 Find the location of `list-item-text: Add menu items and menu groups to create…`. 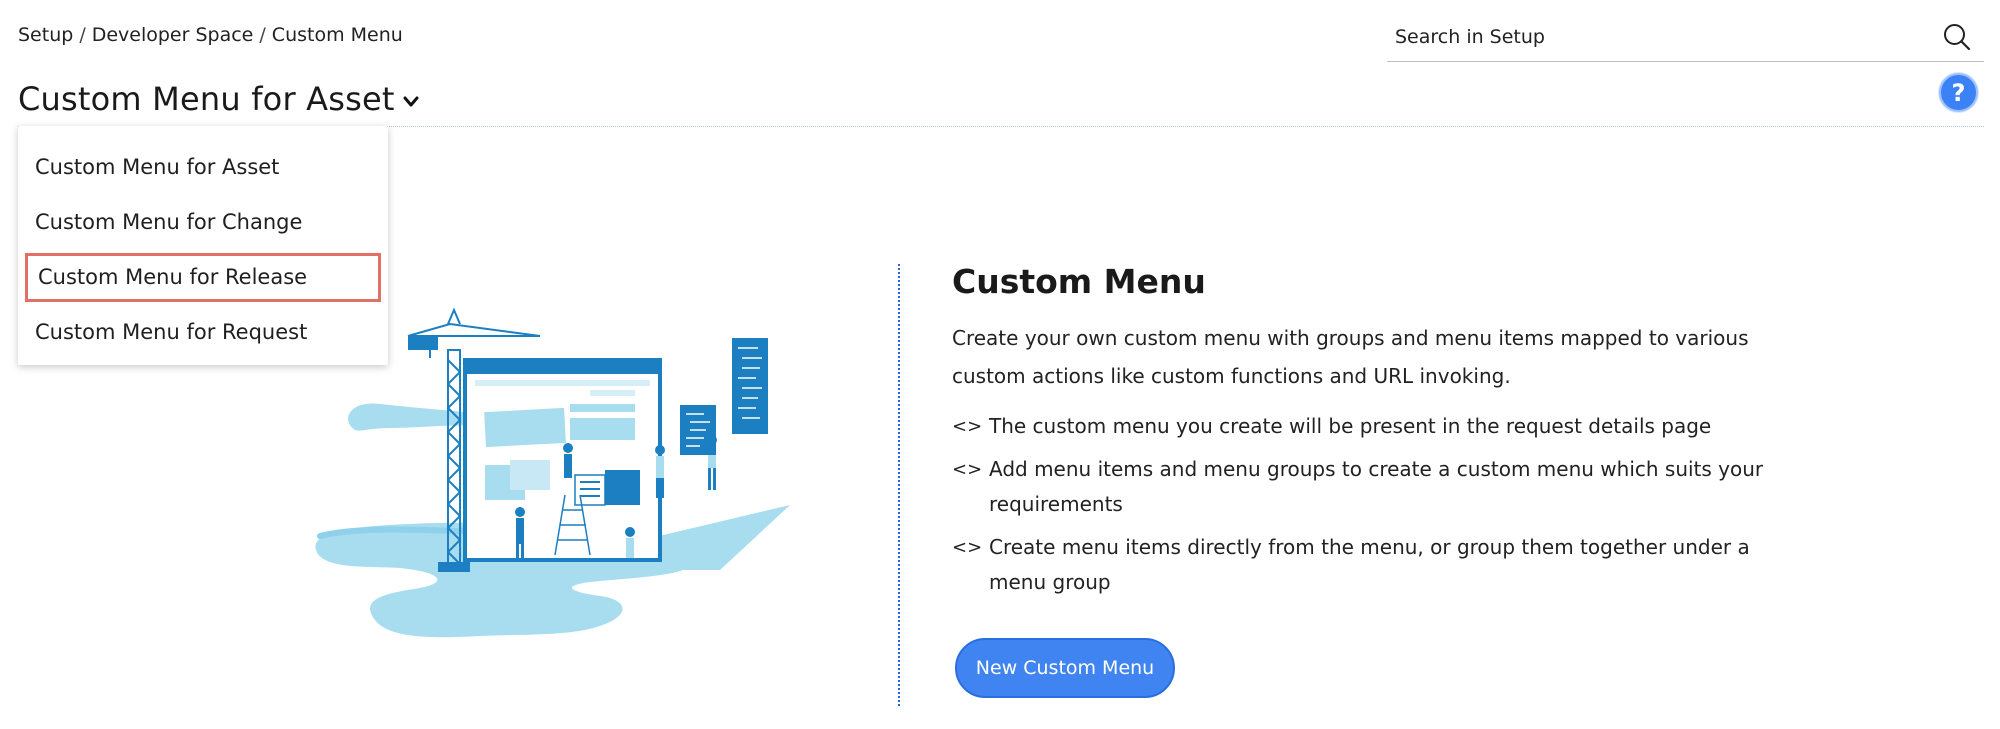

list-item-text: Add menu items and menu groups to create… is located at coordinates (1376, 486).